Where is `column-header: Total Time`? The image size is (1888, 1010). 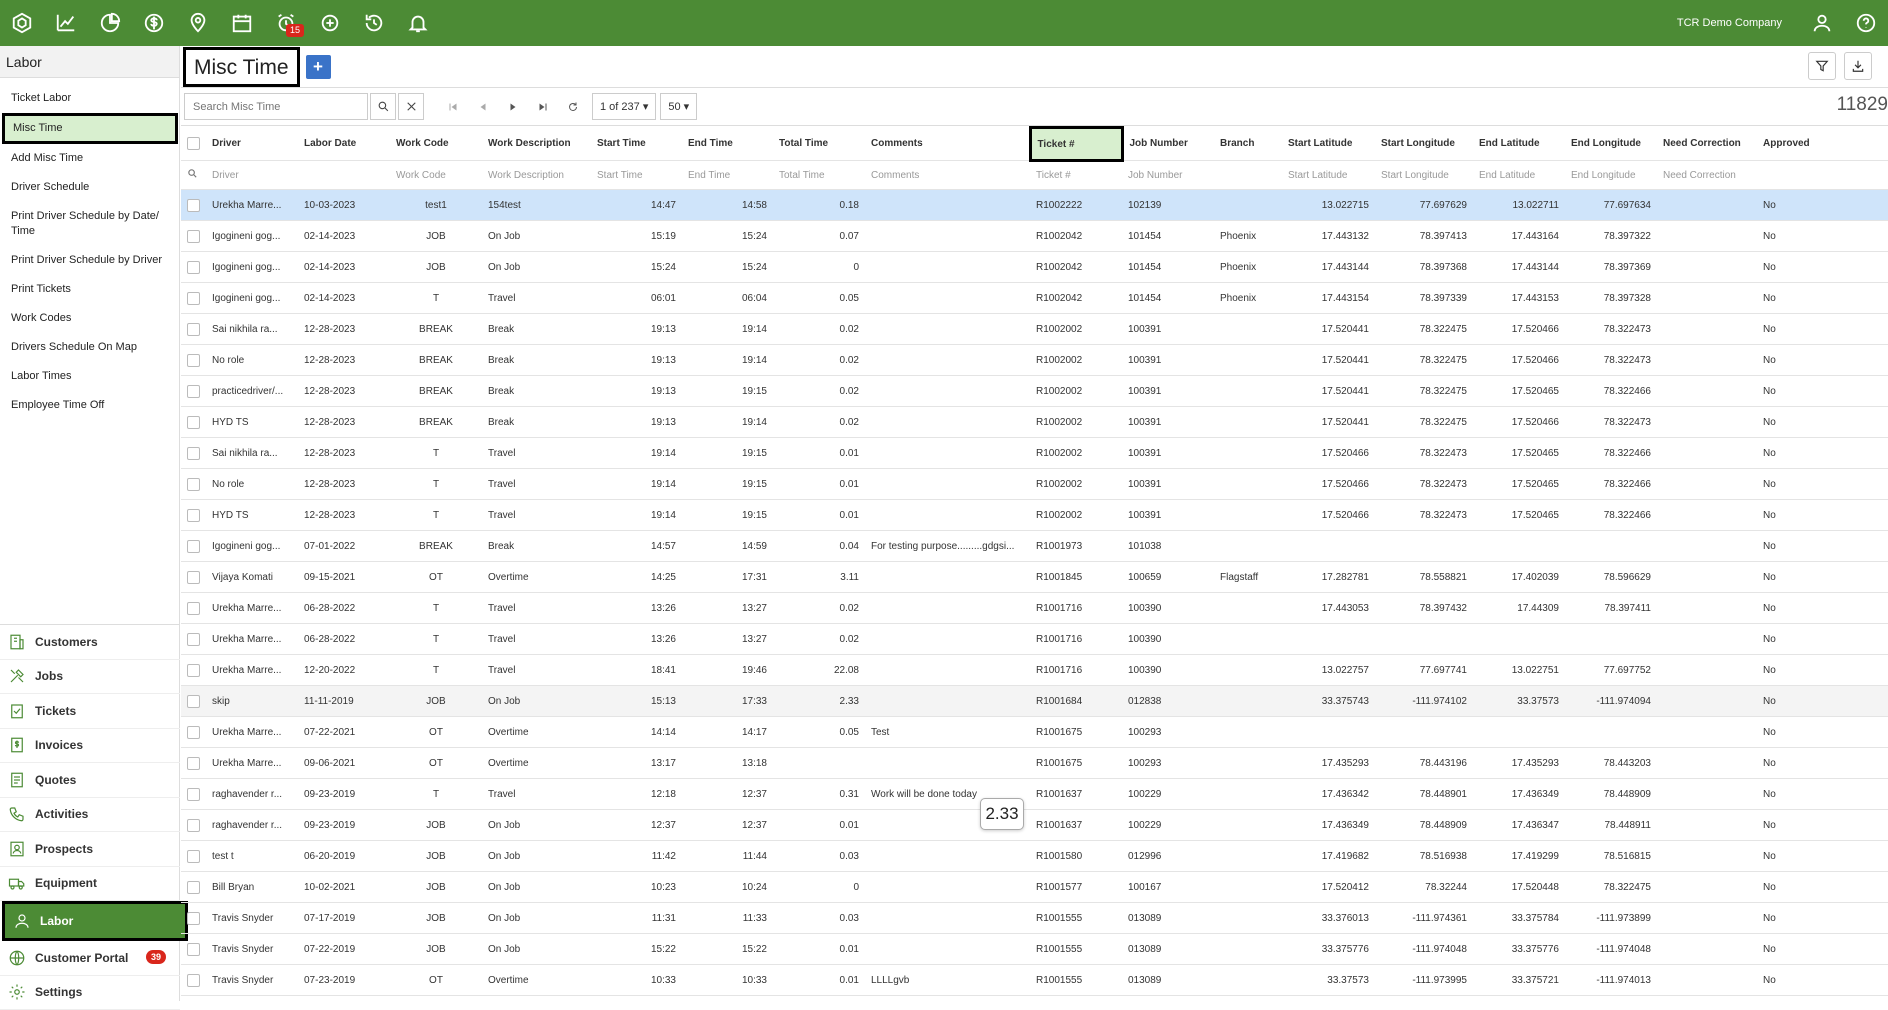 column-header: Total Time is located at coordinates (819, 144).